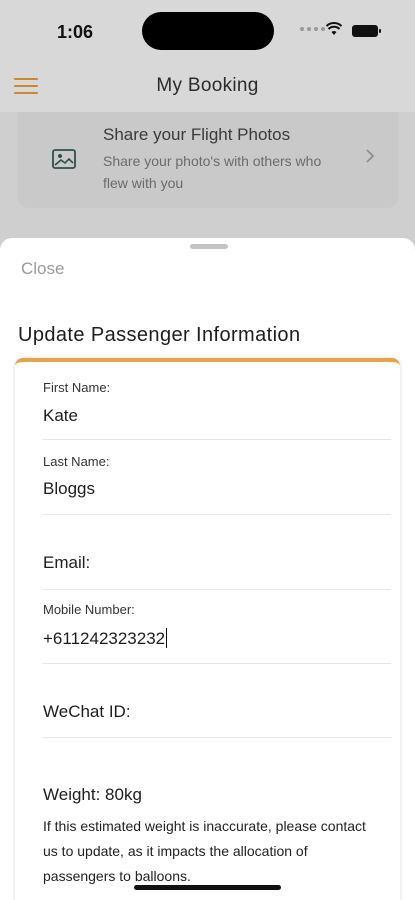 The height and width of the screenshot is (900, 415). What do you see at coordinates (69, 489) in the screenshot?
I see `last-name-input: Bloggs` at bounding box center [69, 489].